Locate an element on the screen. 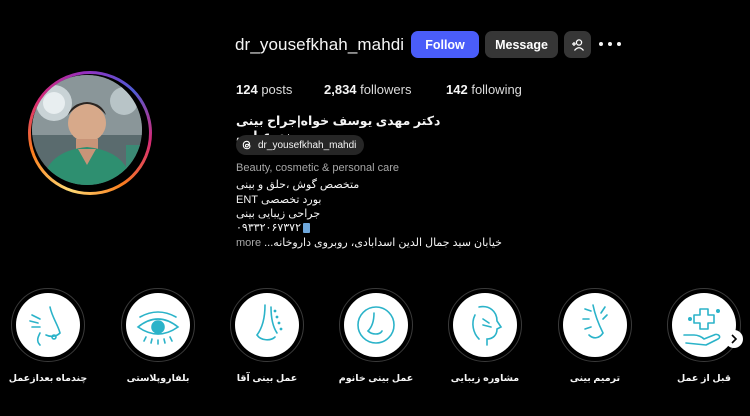 This screenshot has height=416, width=750. bio-line-phone: ۰۹۳۳۲۰۶۷۳۷۲ is located at coordinates (273, 227).